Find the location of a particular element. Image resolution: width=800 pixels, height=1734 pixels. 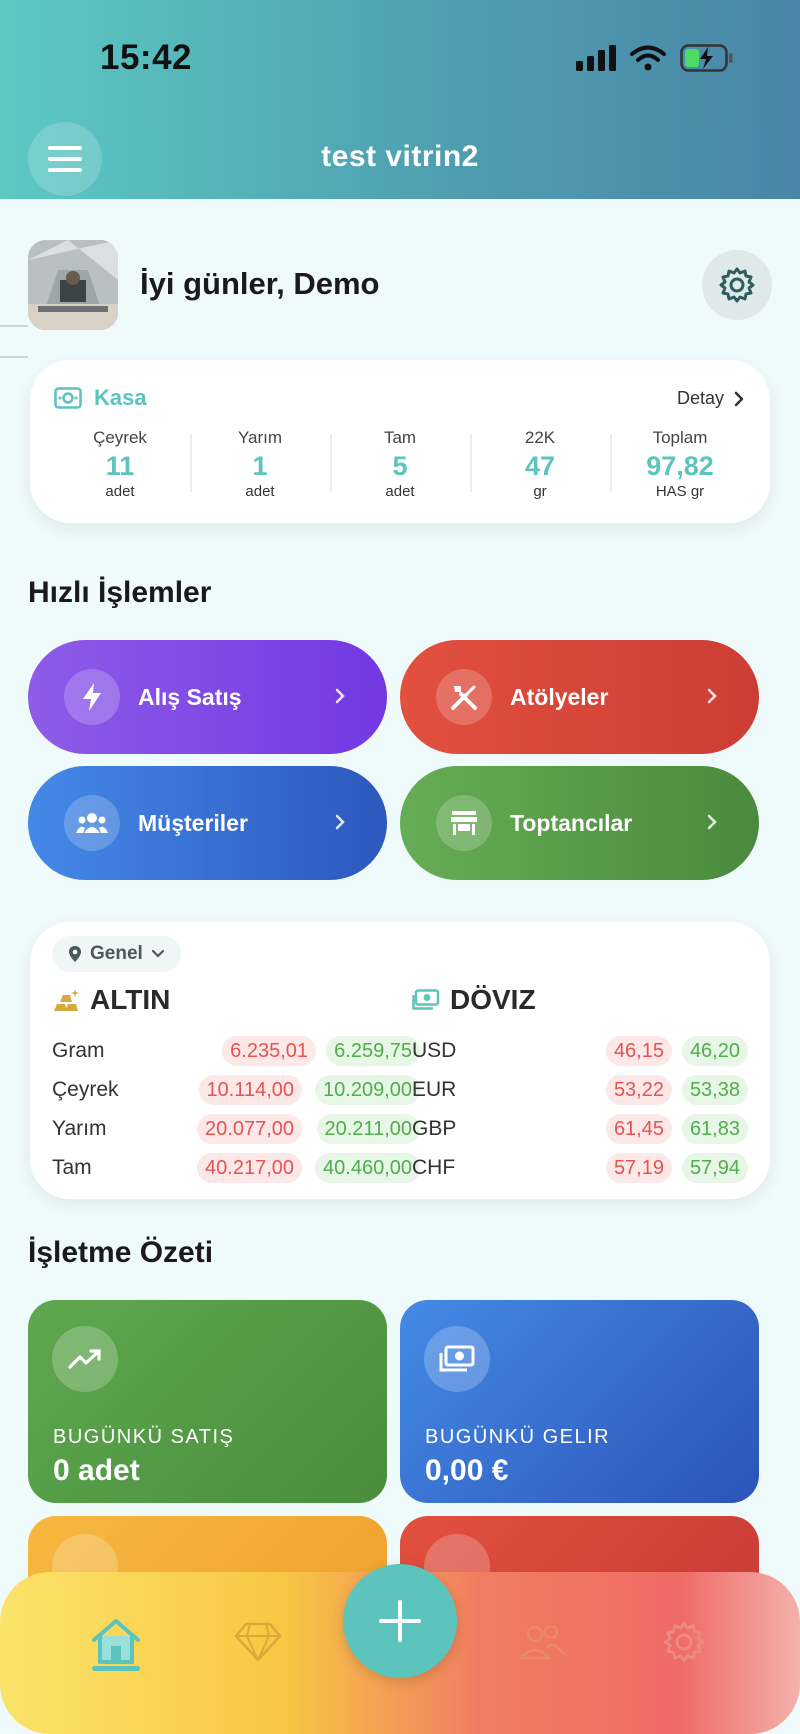

add-button is located at coordinates (400, 1621).